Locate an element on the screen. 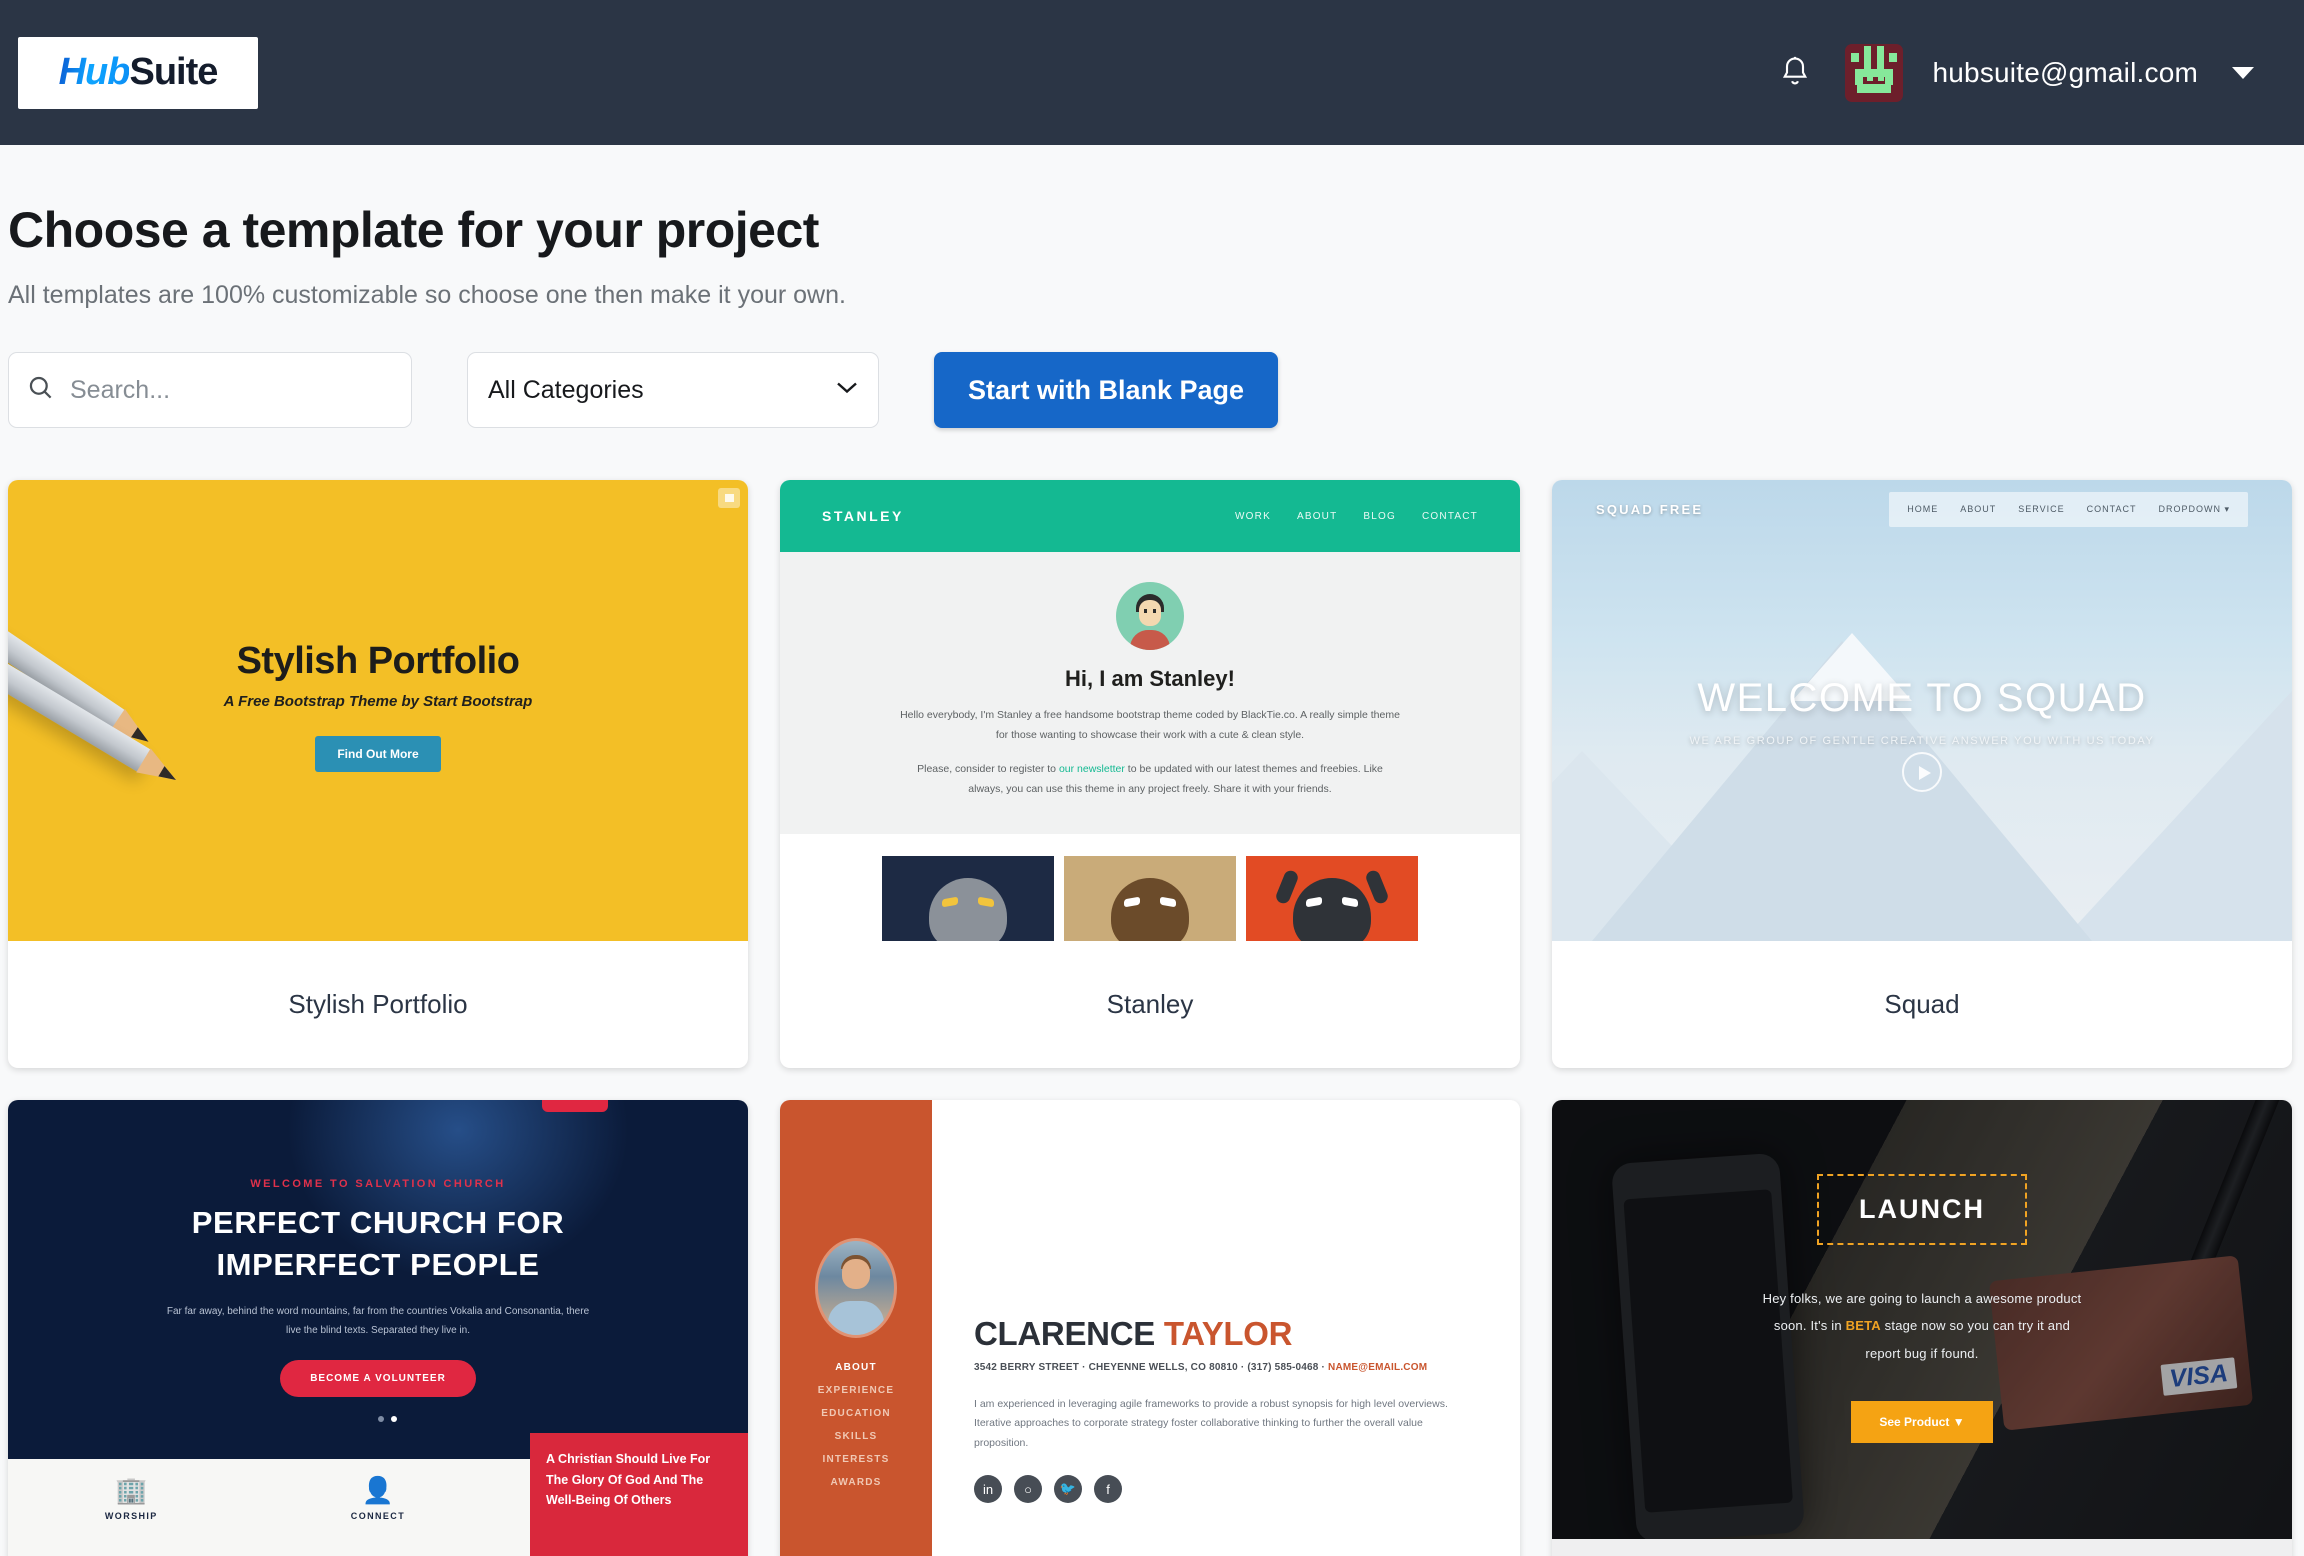  preview-paragraph-highlight: BETA is located at coordinates (1863, 1326).